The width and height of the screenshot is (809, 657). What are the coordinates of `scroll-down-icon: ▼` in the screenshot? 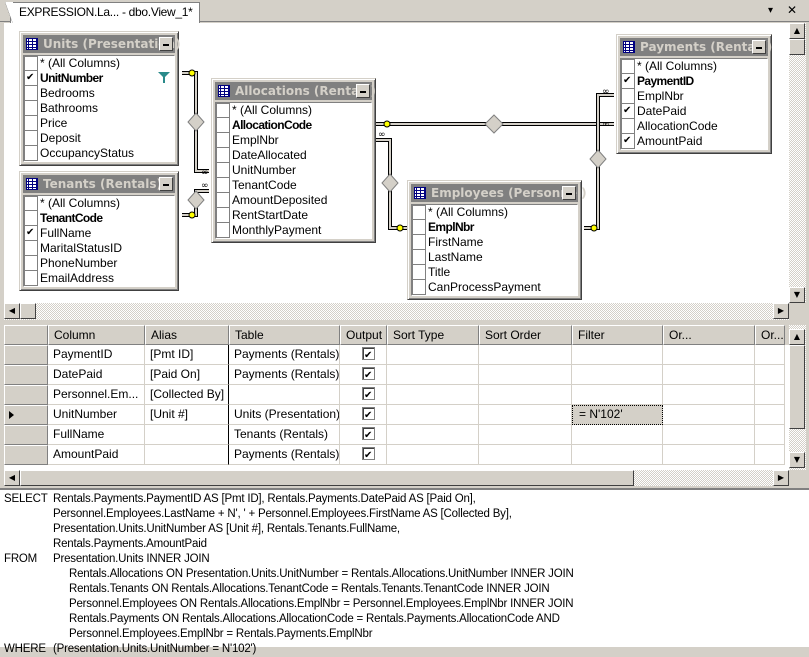 It's located at (797, 460).